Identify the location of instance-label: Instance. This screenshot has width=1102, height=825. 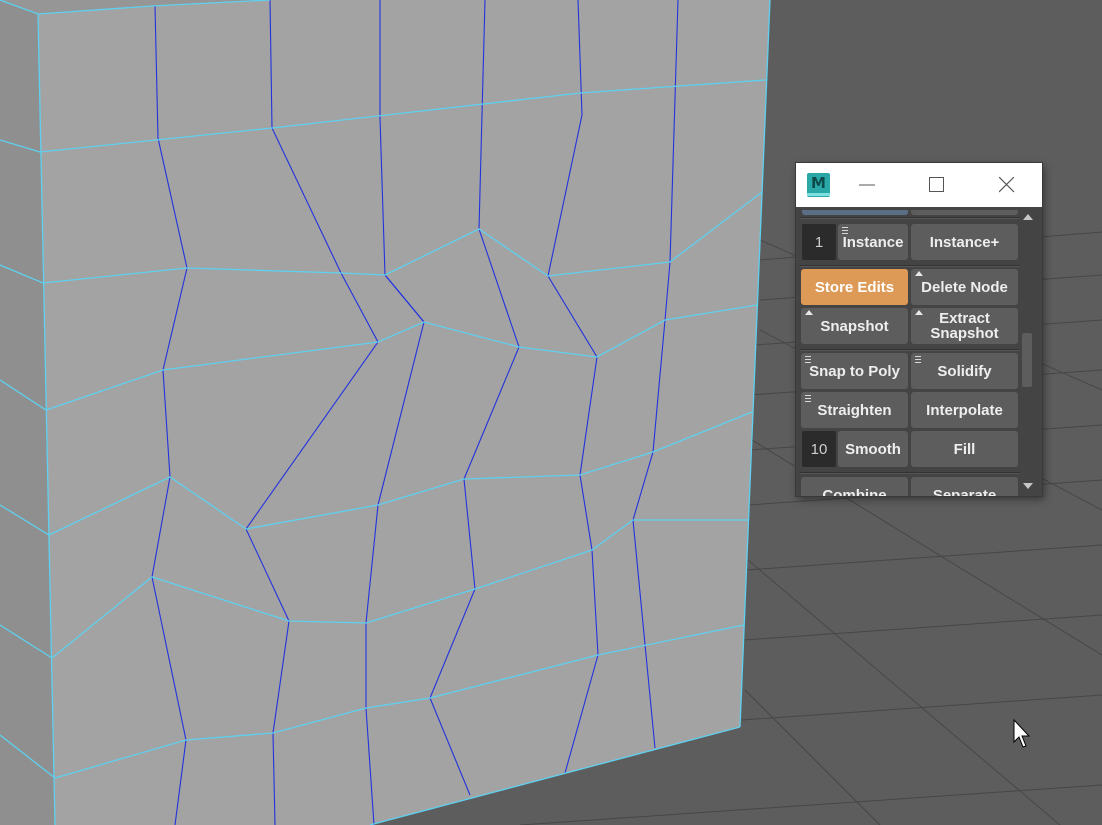
(873, 242).